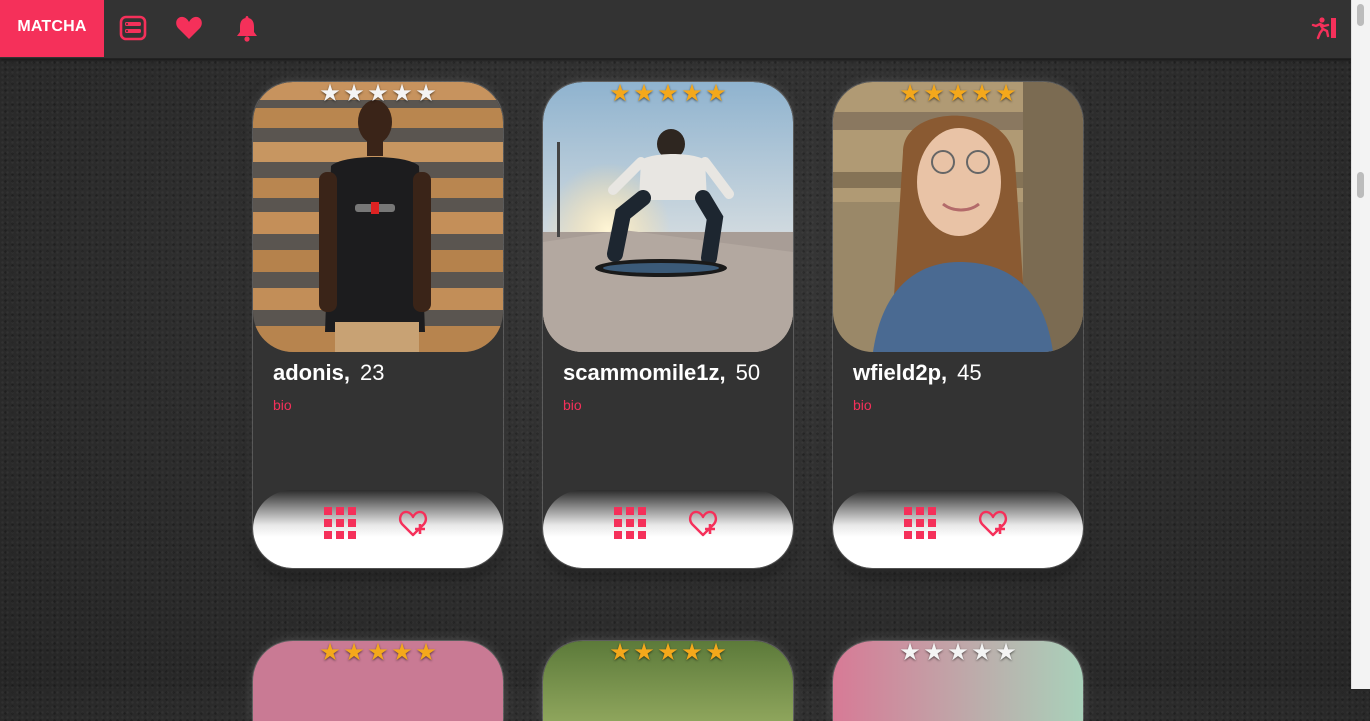  What do you see at coordinates (372, 372) in the screenshot?
I see `profile-age: 23` at bounding box center [372, 372].